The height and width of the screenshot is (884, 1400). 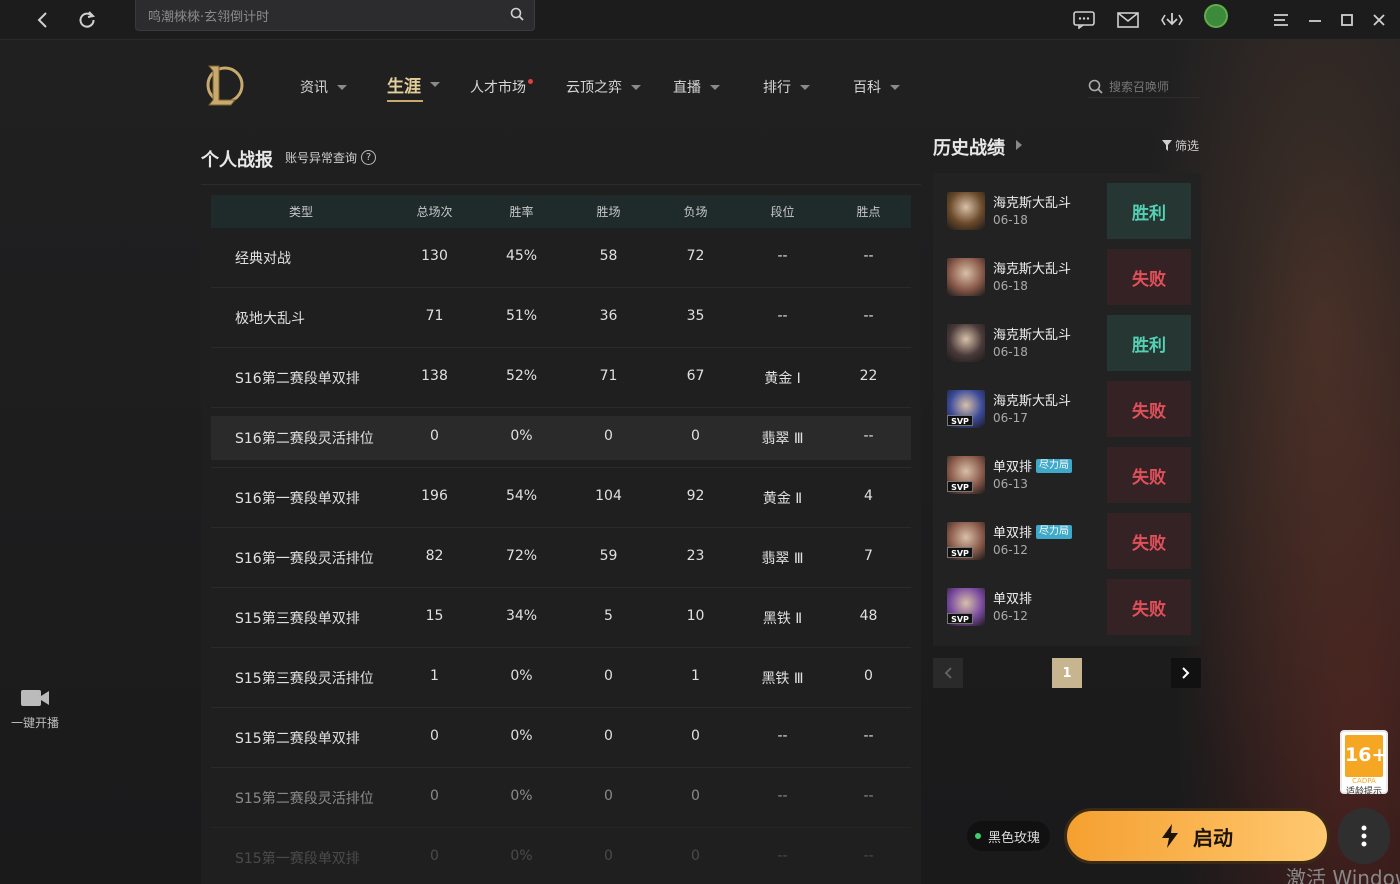 I want to click on match-date: 06-18, so click(x=1010, y=286).